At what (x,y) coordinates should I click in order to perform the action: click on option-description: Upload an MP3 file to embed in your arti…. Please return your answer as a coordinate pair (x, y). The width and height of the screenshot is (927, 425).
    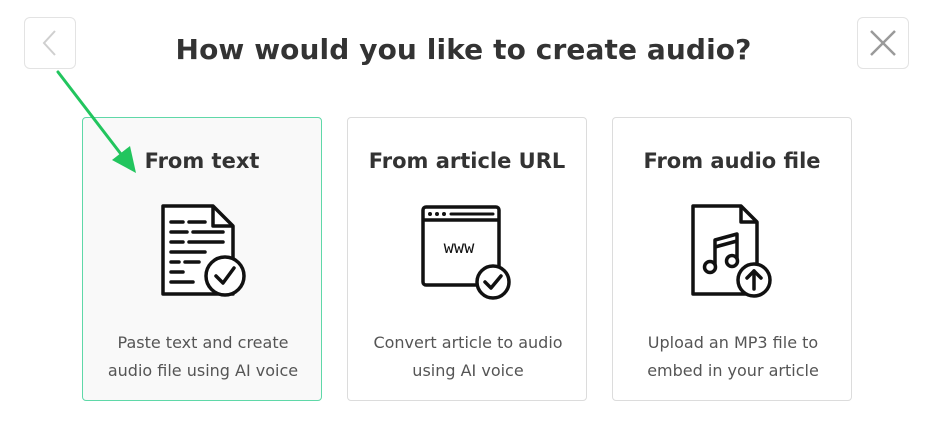
    Looking at the image, I should click on (733, 356).